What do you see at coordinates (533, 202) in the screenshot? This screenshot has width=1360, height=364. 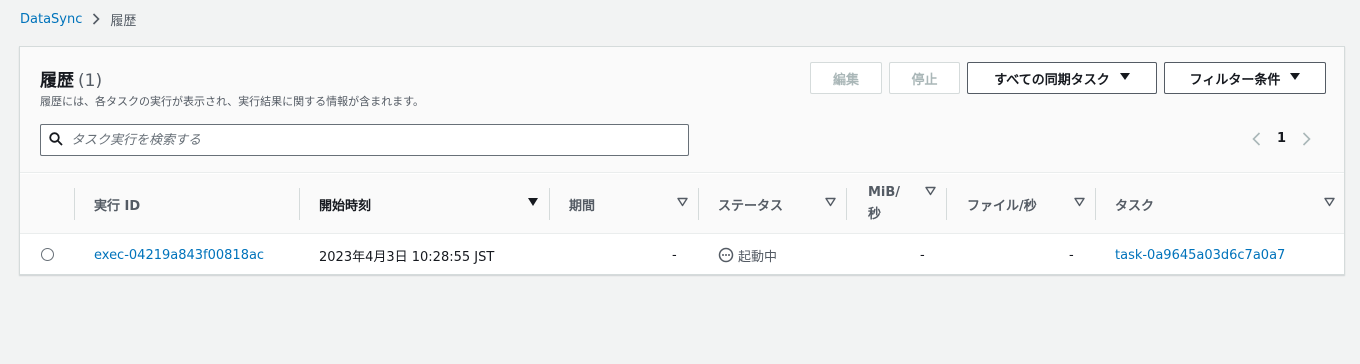 I see `sort-descending-icon` at bounding box center [533, 202].